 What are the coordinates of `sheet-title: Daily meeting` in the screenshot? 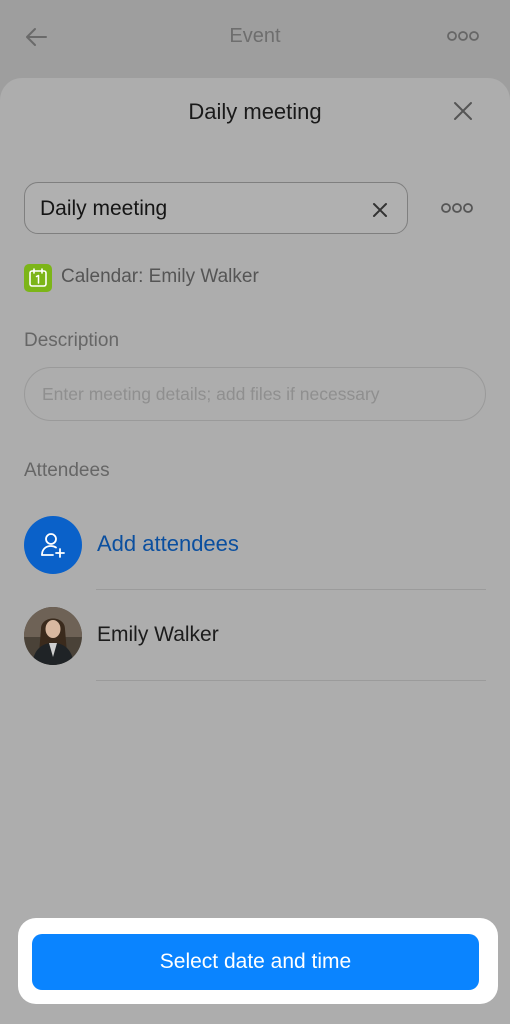 It's located at (255, 111).